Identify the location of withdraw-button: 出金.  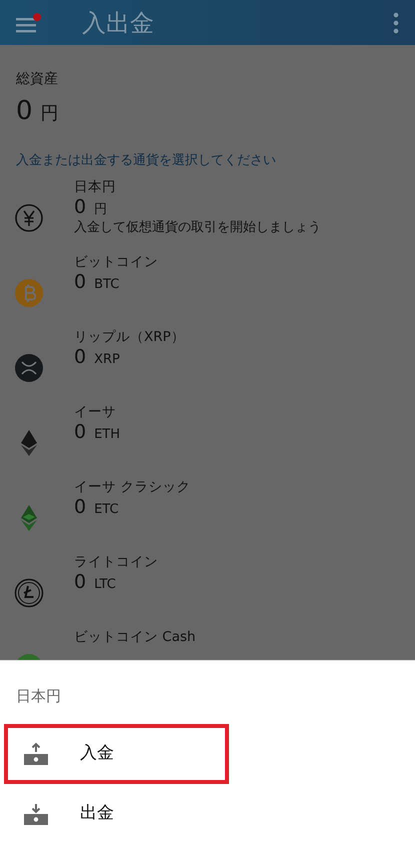
(116, 814).